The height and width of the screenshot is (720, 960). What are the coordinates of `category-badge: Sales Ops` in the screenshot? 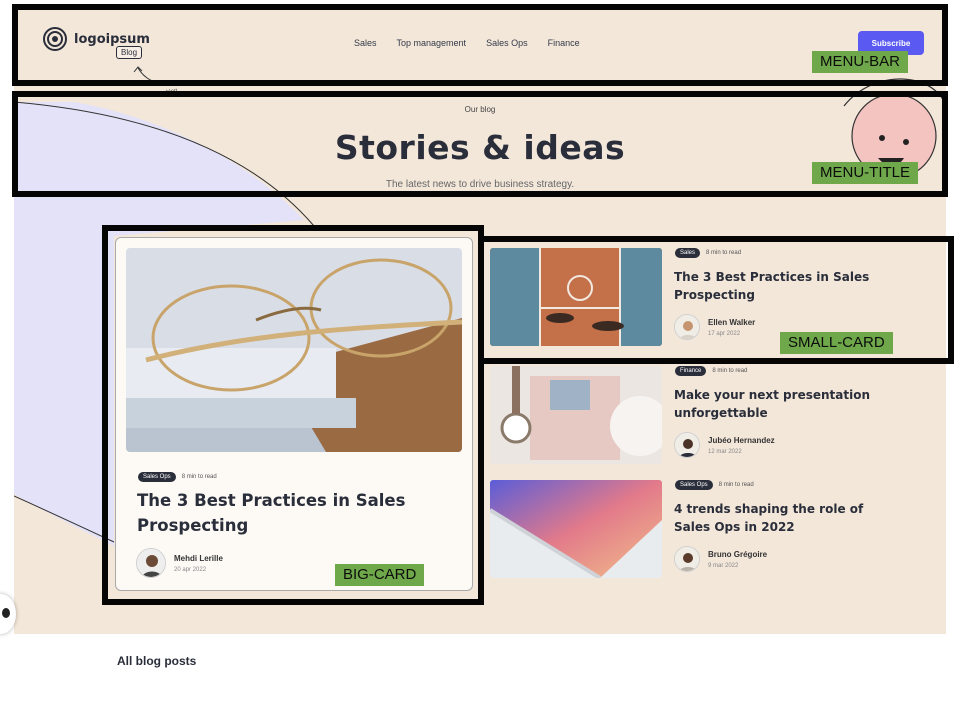 It's located at (694, 485).